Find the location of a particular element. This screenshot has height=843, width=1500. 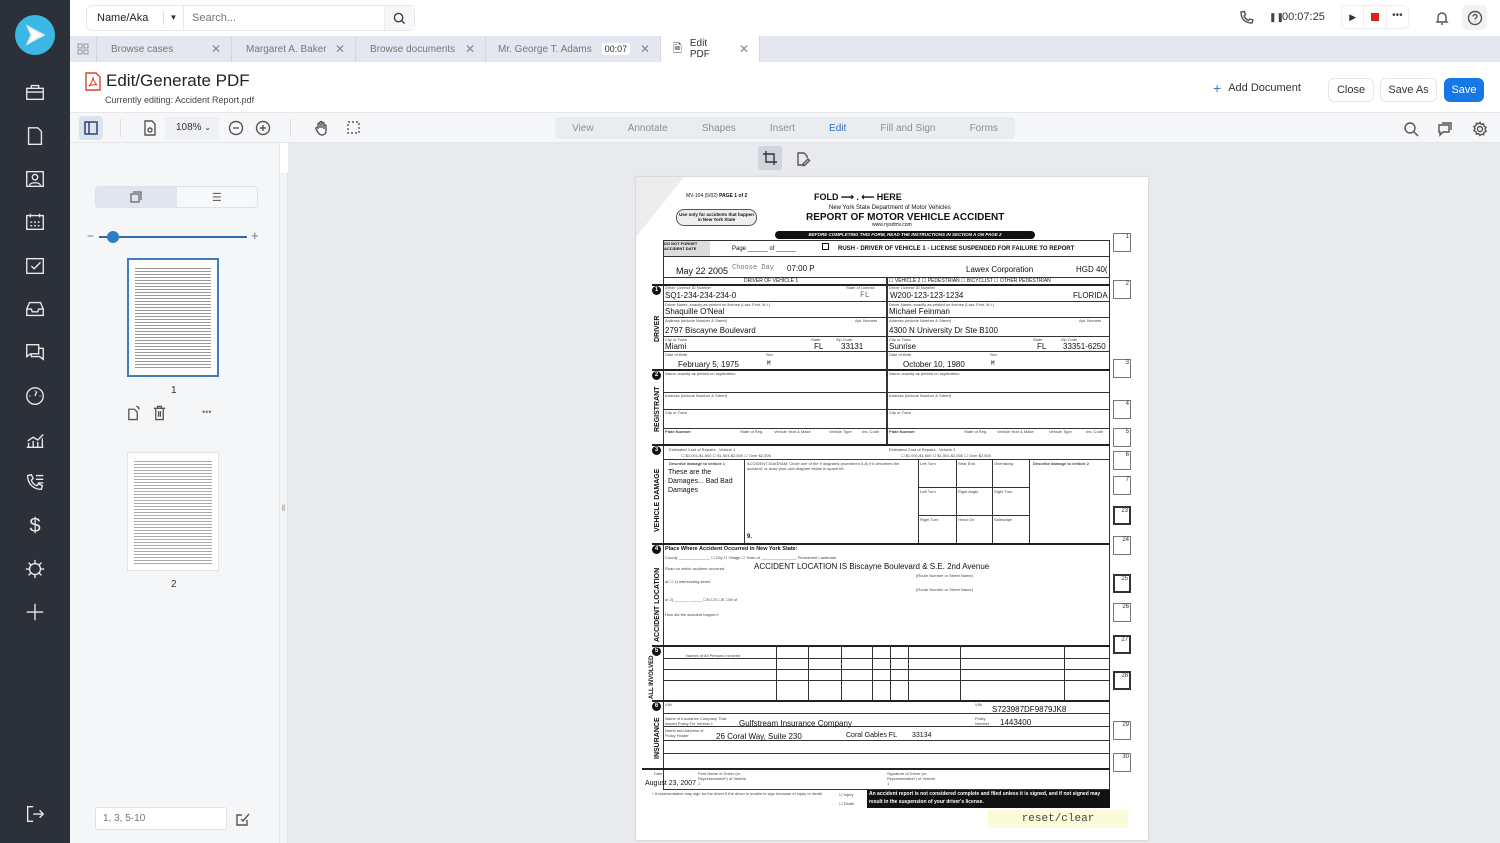

billing-dollar-icon: $ is located at coordinates (35, 526).